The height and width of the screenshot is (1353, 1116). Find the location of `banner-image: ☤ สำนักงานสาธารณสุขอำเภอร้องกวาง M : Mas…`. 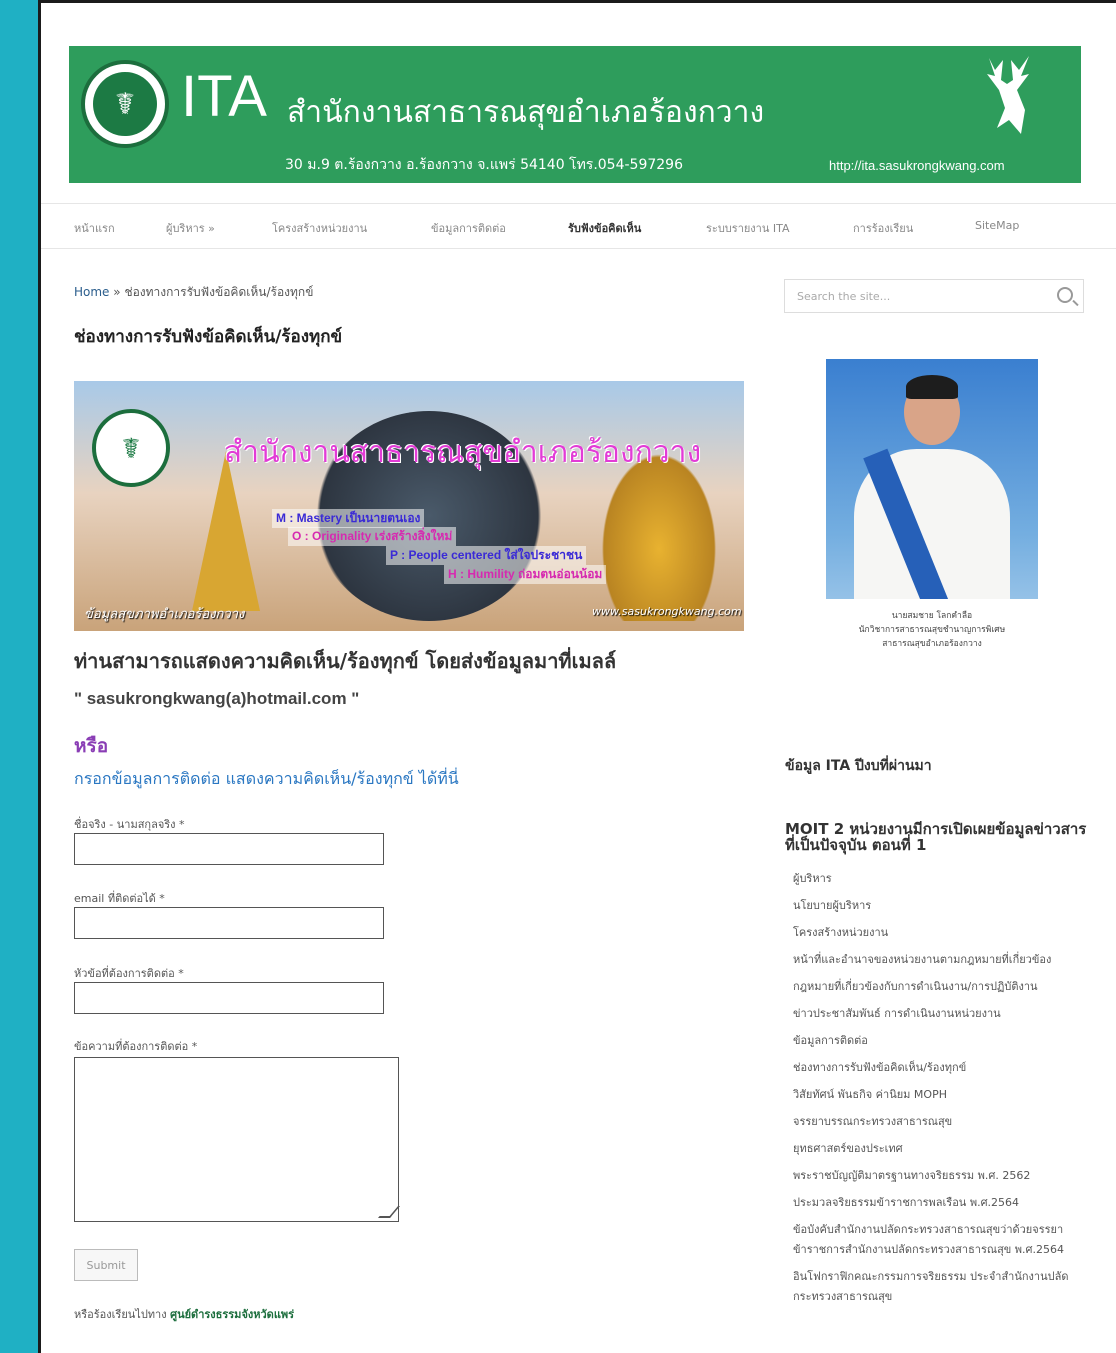

banner-image: ☤ สำนักงานสาธารณสุขอำเภอร้องกวาง M : Mas… is located at coordinates (409, 506).